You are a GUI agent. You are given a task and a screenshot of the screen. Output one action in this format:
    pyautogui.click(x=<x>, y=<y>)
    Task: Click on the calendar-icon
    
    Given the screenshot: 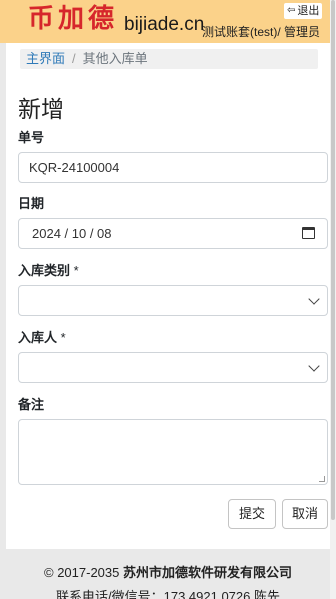 What is the action you would take?
    pyautogui.click(x=308, y=233)
    